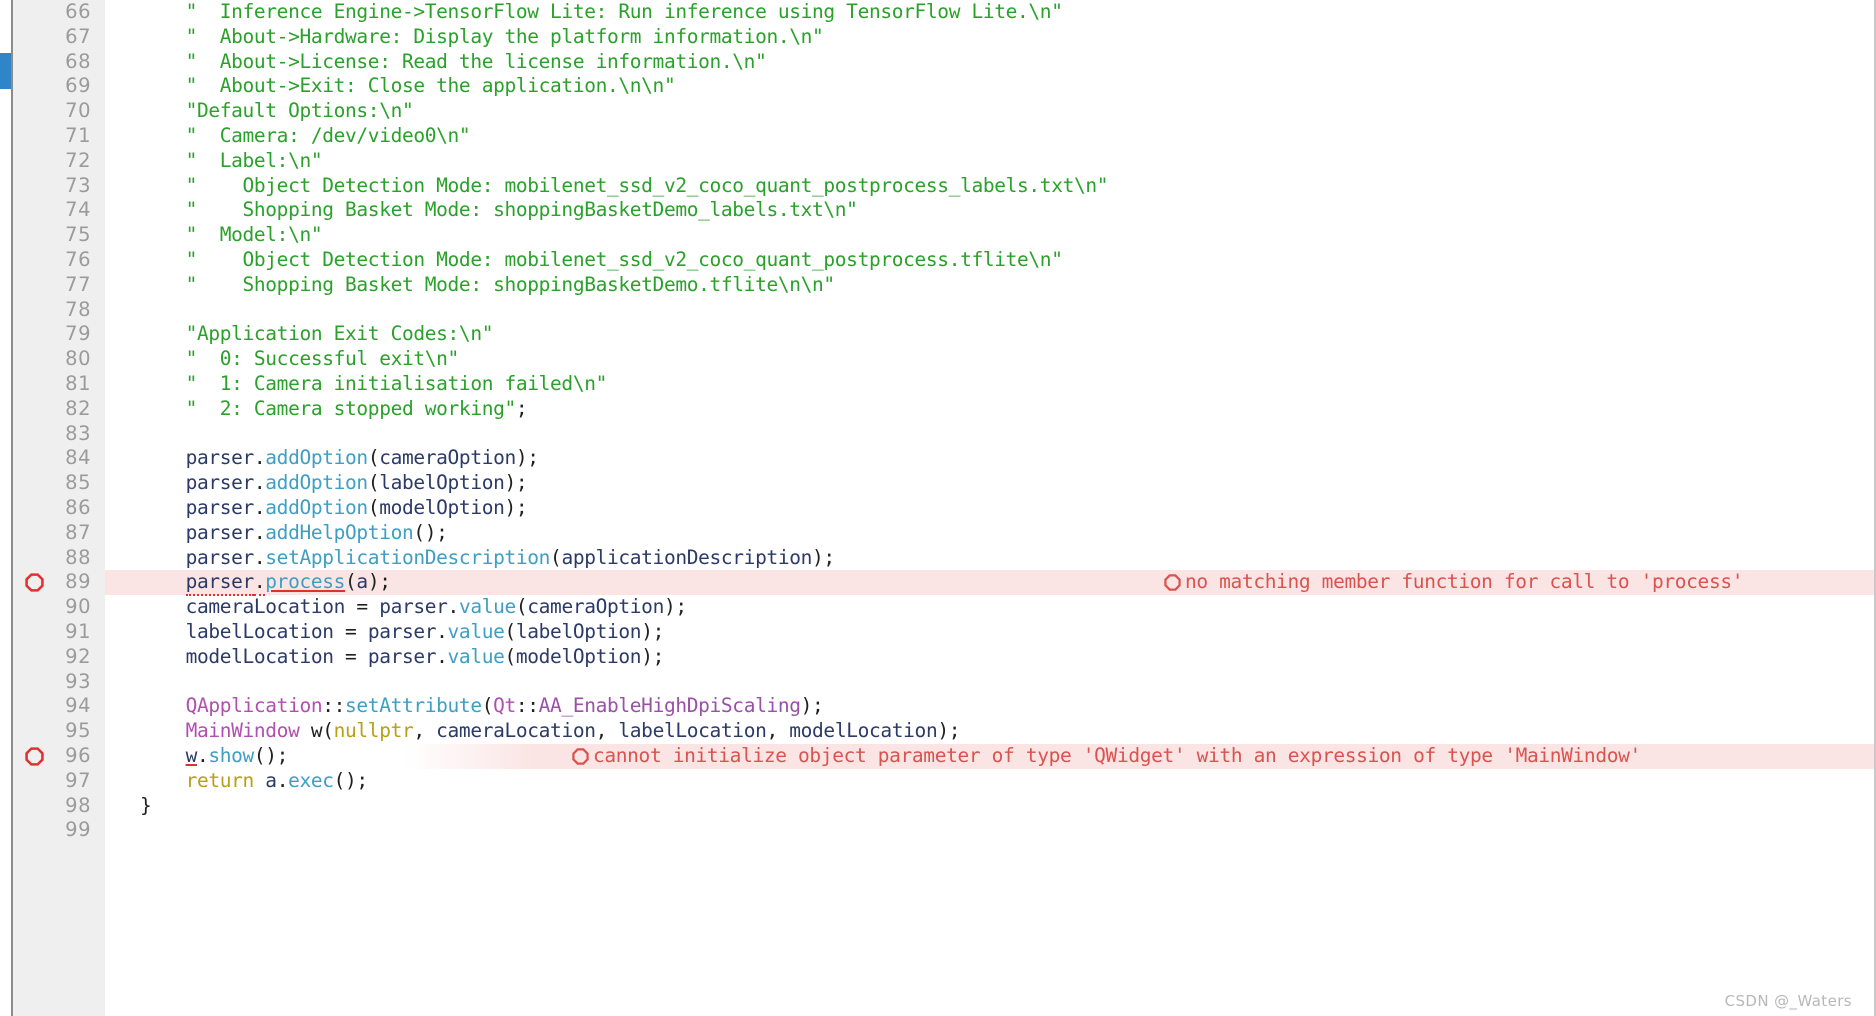 This screenshot has height=1016, width=1876. Describe the element at coordinates (373, 731) in the screenshot. I see `code-token: nullptr` at that location.